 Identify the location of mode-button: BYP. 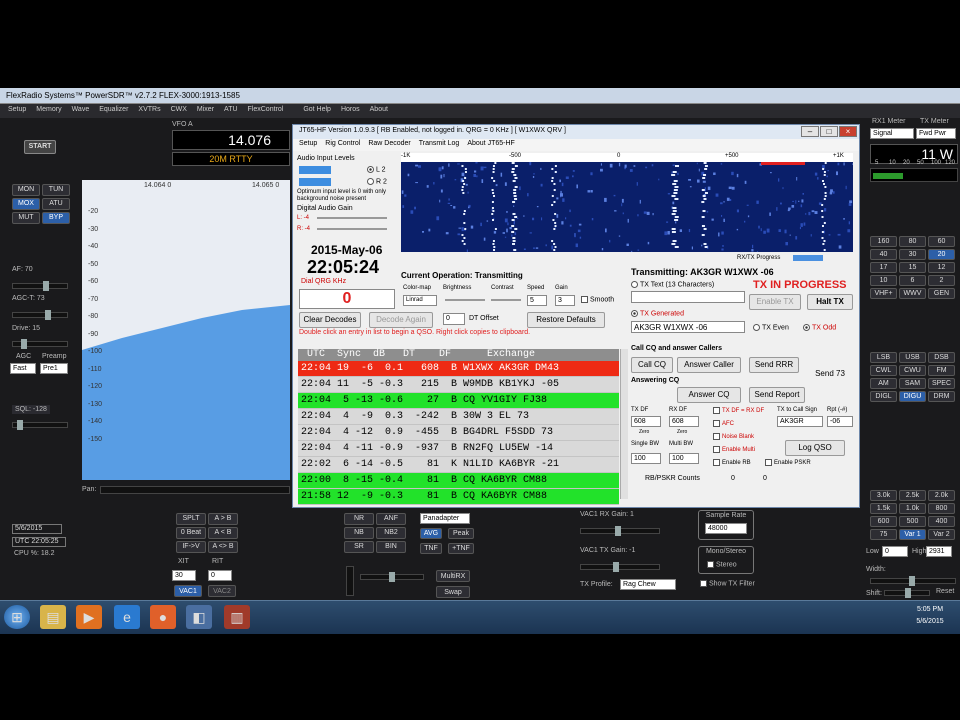
(56, 218).